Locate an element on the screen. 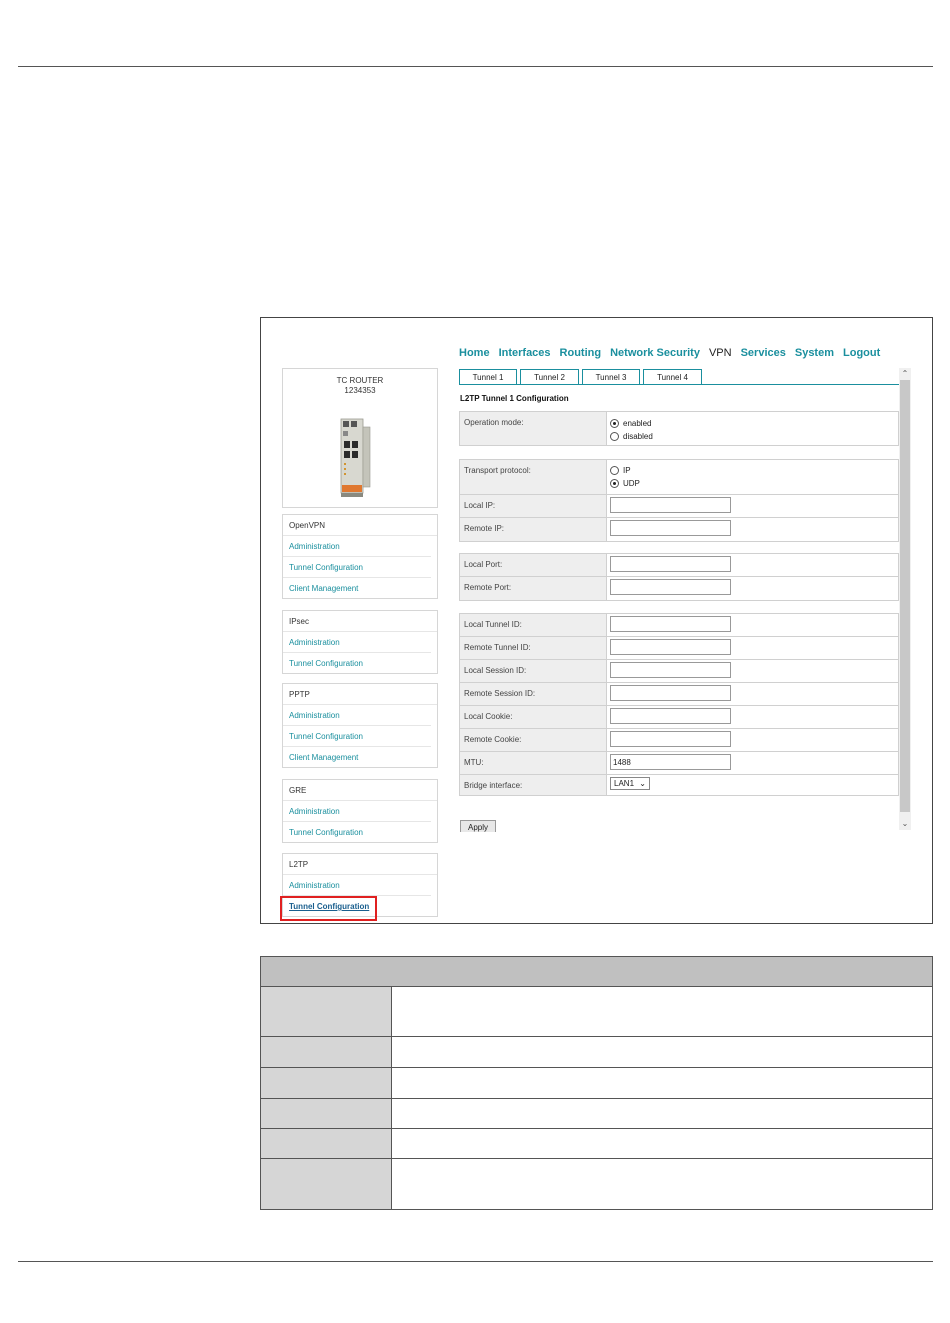  ipsec-administration-link: Administration is located at coordinates (357, 642).